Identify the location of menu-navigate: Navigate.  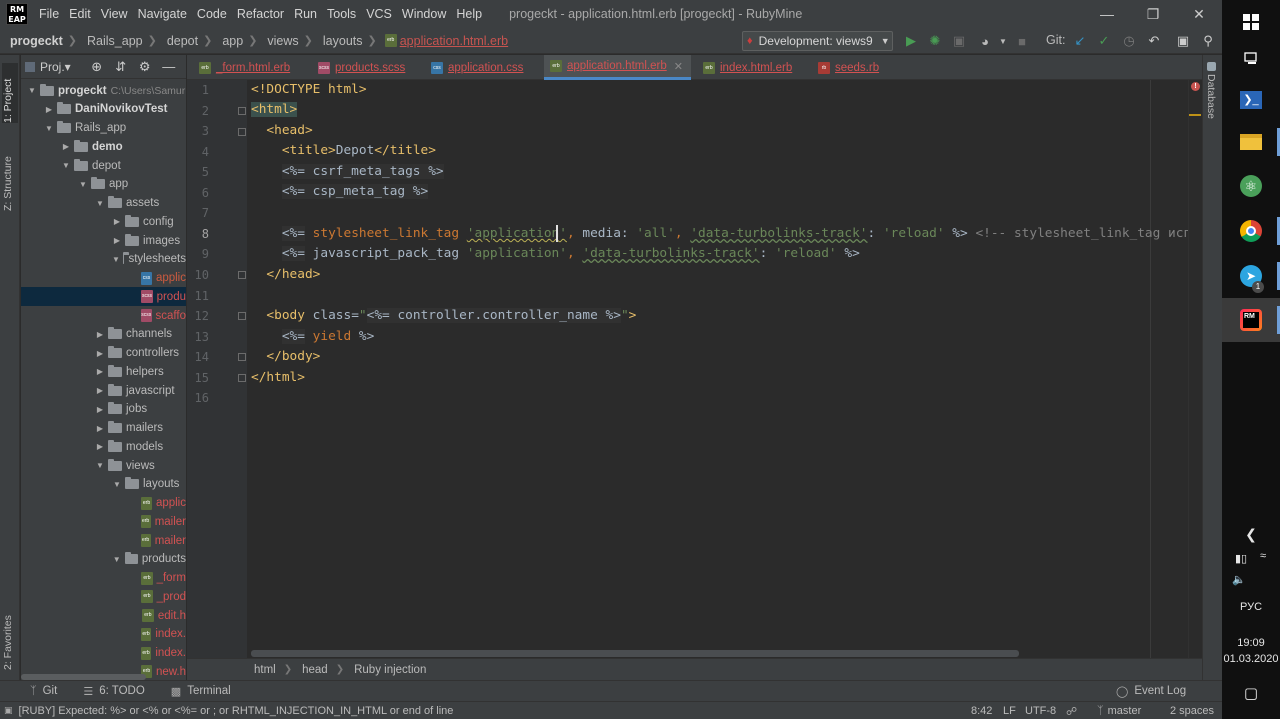
(162, 14).